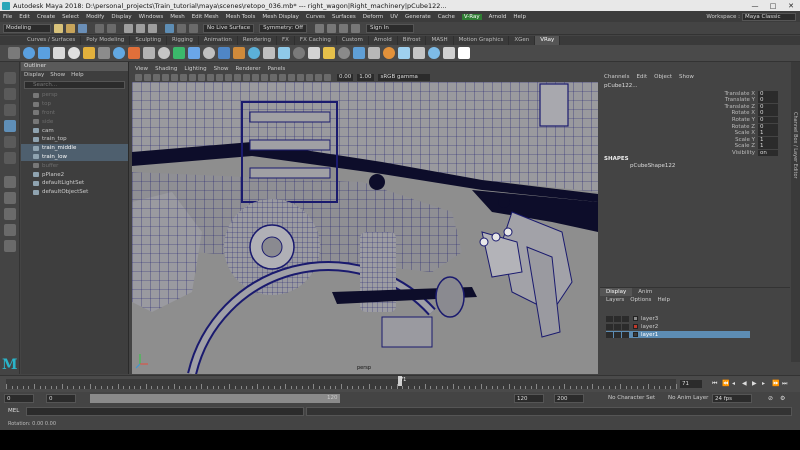 The width and height of the screenshot is (800, 450). Describe the element at coordinates (152, 28) in the screenshot. I see `select-component-icon` at that location.